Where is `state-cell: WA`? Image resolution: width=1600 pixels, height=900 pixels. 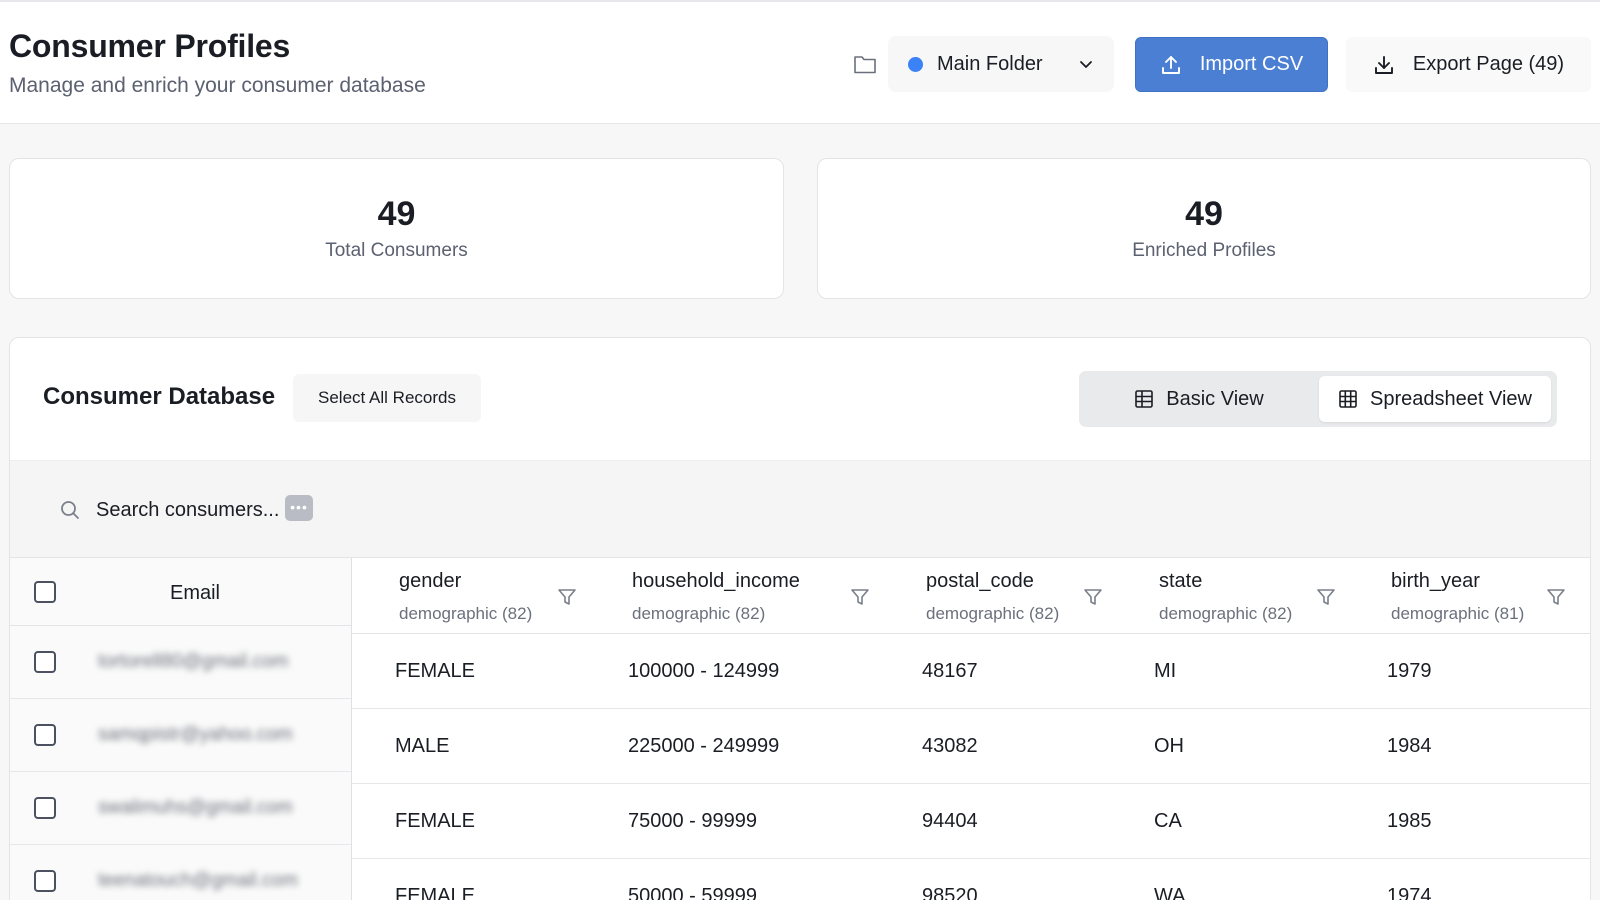 state-cell: WA is located at coordinates (1169, 892).